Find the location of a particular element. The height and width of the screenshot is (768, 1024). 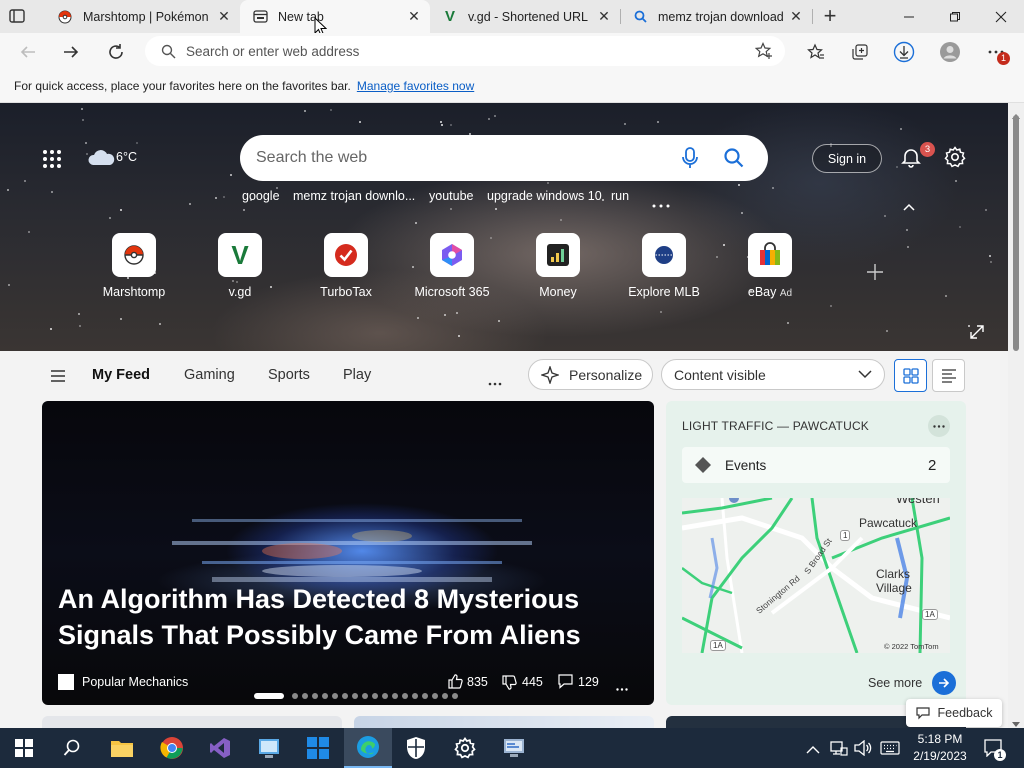

minimize-button is located at coordinates (909, 16).